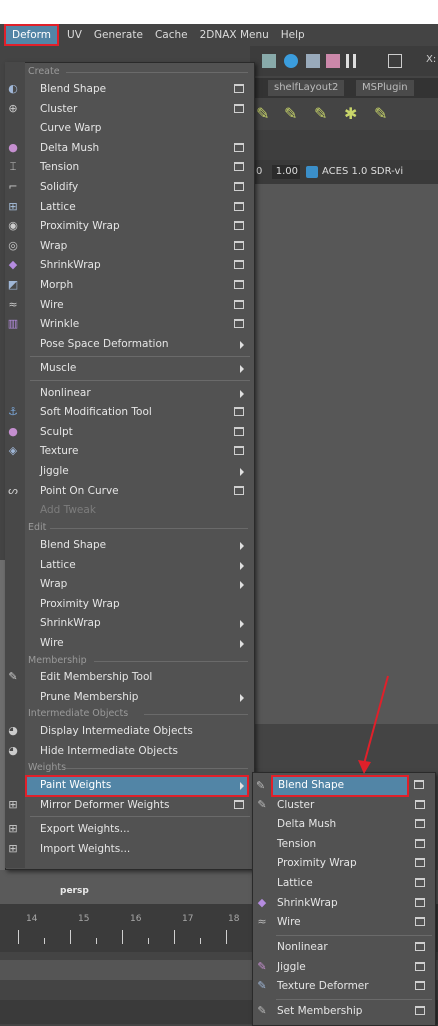 The image size is (438, 1026). What do you see at coordinates (129, 394) in the screenshot?
I see `menu-item-nonlinear: Nonlinear` at bounding box center [129, 394].